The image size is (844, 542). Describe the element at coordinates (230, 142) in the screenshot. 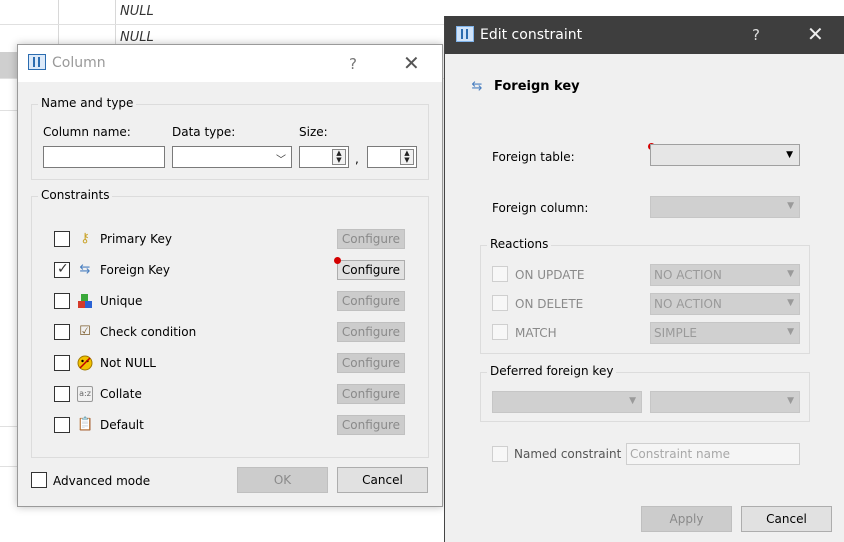

I see `name-type-group` at that location.